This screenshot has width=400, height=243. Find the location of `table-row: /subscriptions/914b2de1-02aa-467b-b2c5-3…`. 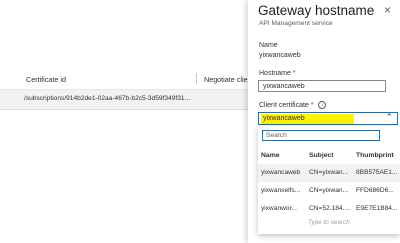

table-row: /subscriptions/914b2de1-02aa-467b-b2c5-3… is located at coordinates (124, 100).